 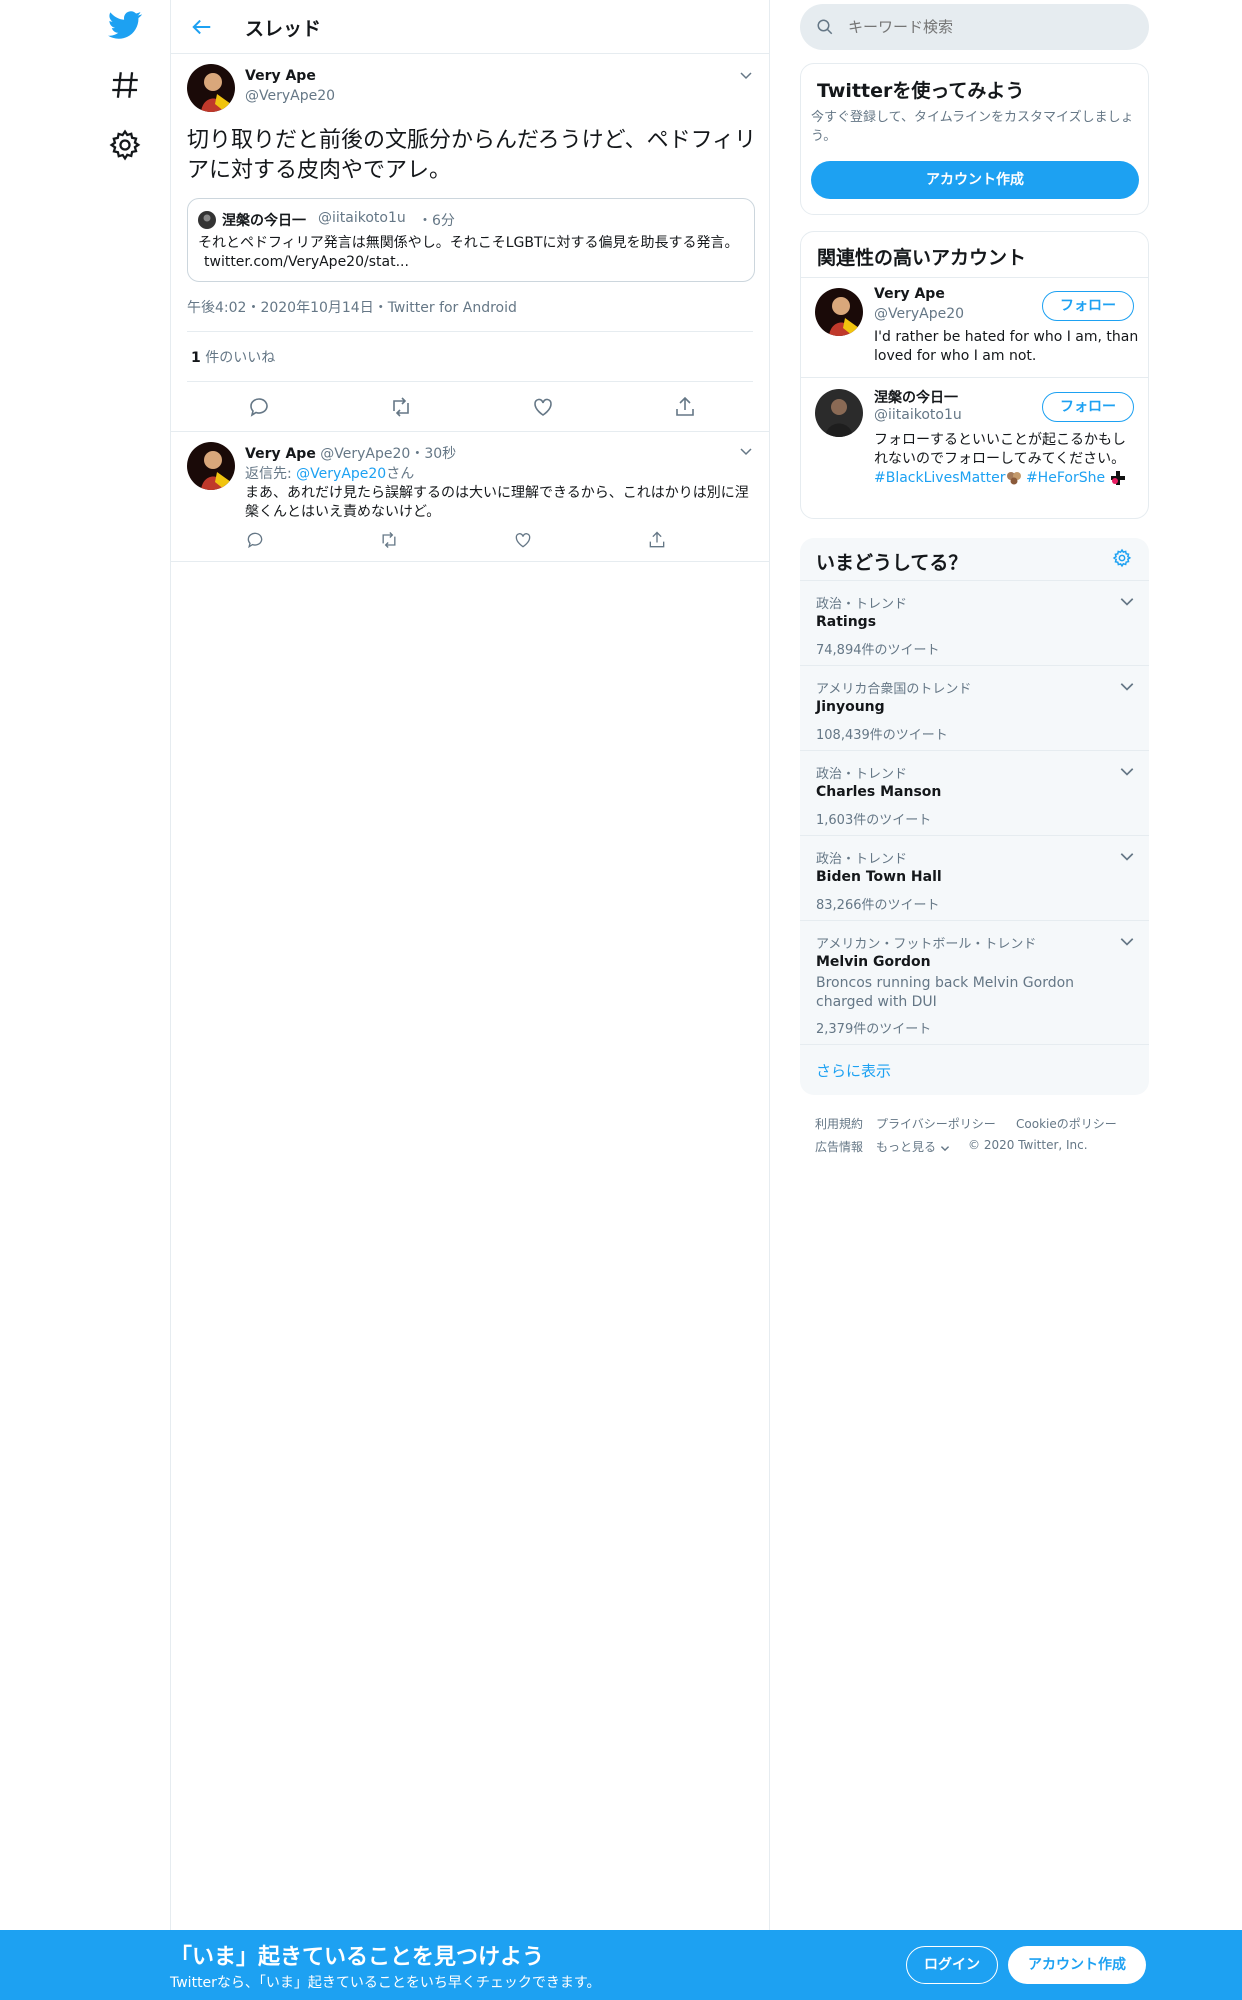 I want to click on create-account-button: アカウント作成, so click(x=975, y=180).